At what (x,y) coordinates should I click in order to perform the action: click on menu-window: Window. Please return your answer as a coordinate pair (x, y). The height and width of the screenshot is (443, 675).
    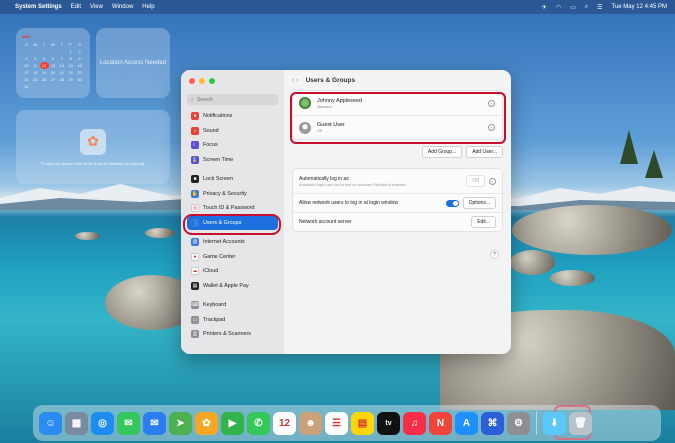
    Looking at the image, I should click on (122, 7).